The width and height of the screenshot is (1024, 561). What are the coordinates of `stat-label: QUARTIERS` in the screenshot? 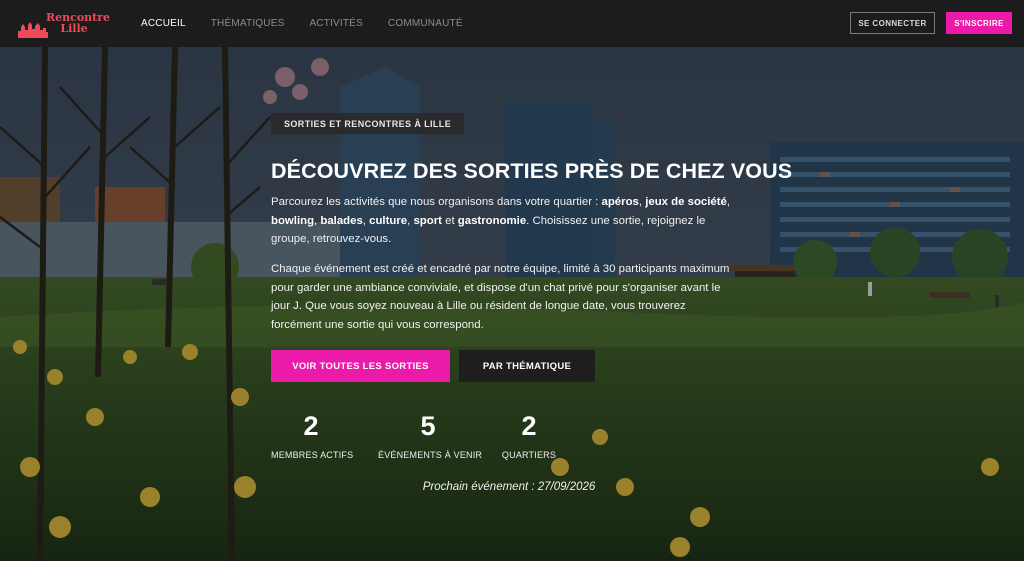 It's located at (529, 455).